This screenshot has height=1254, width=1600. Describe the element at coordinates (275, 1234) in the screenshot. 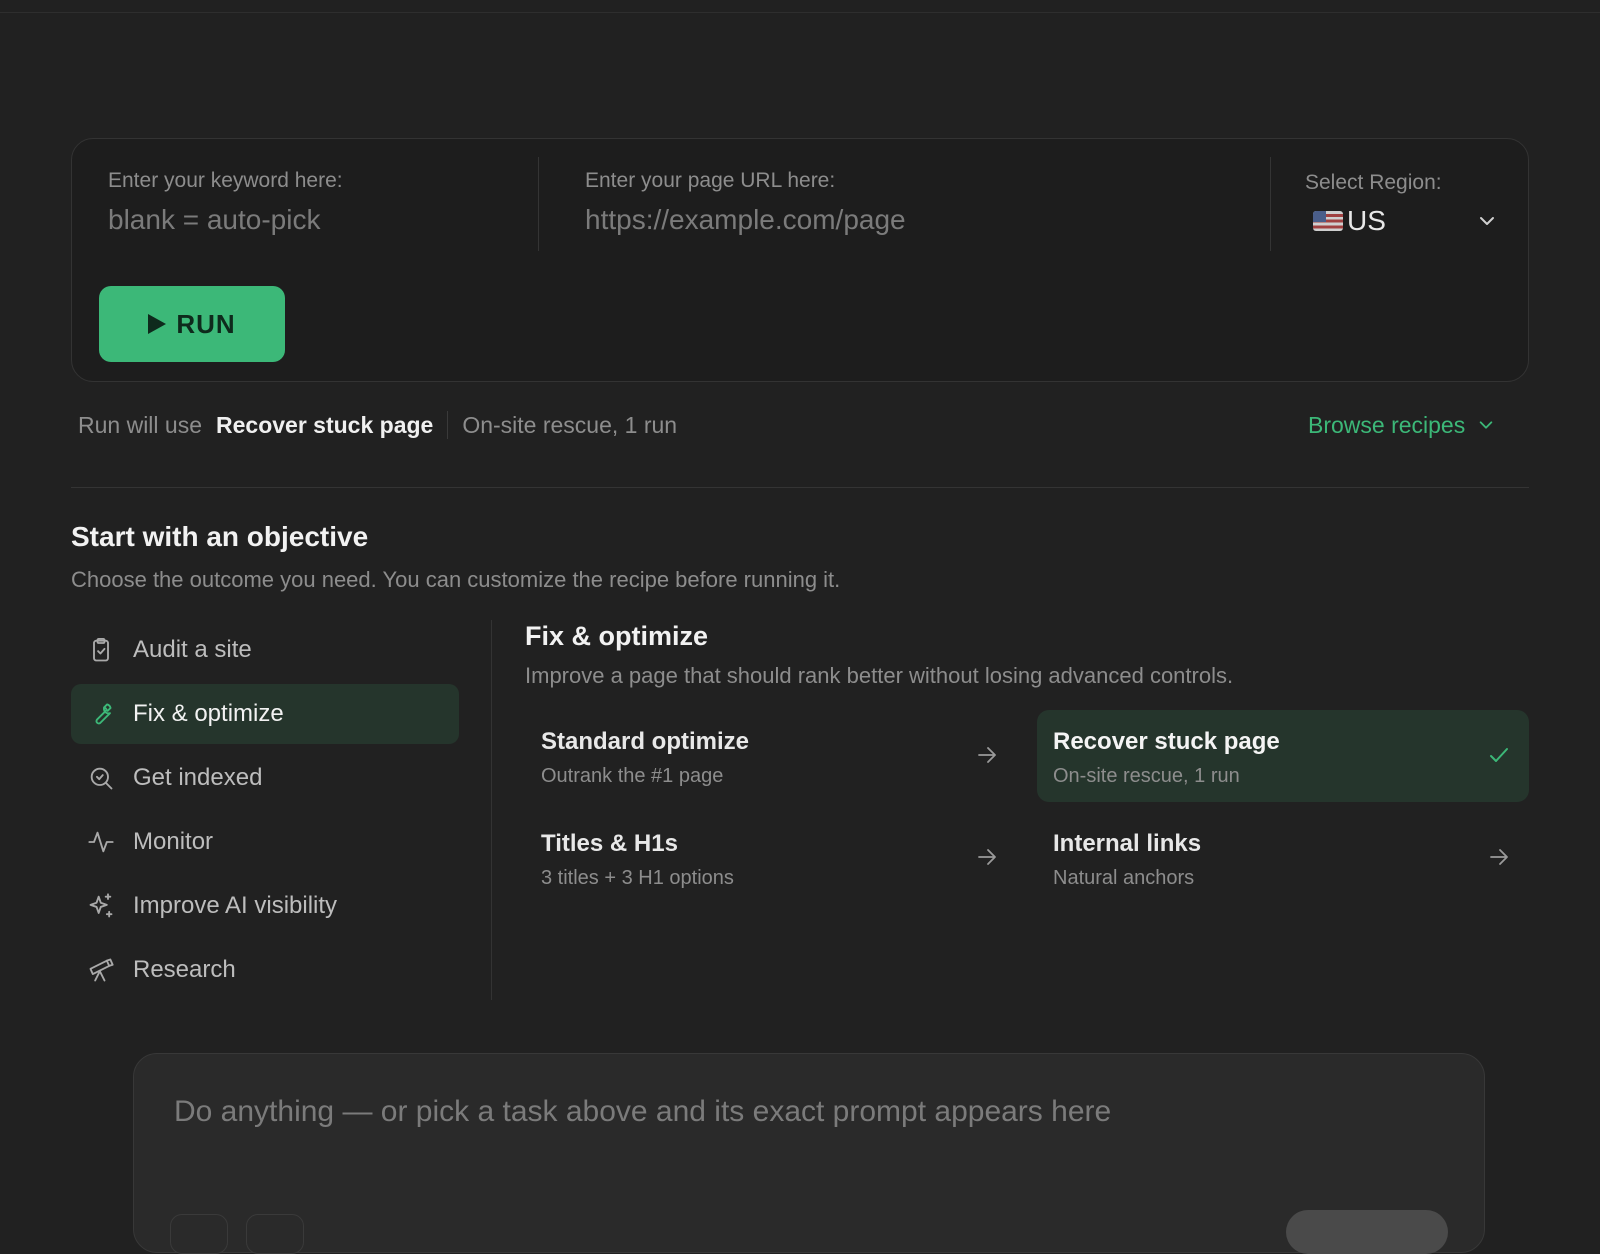

I see `tools-button` at that location.